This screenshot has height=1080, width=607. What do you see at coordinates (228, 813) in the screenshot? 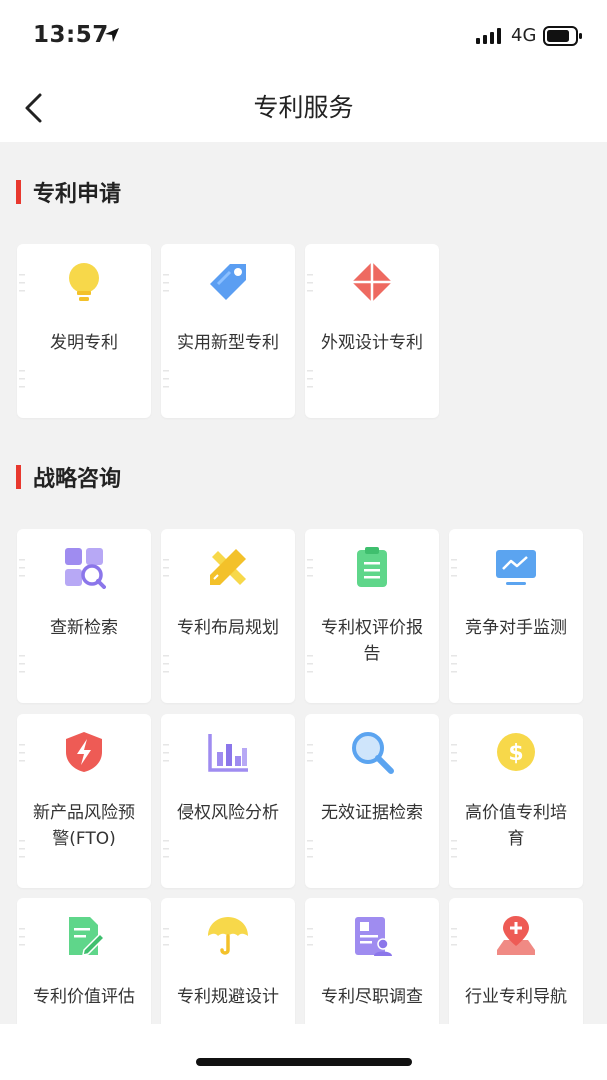
I see `service-label: 侵权风险分析` at bounding box center [228, 813].